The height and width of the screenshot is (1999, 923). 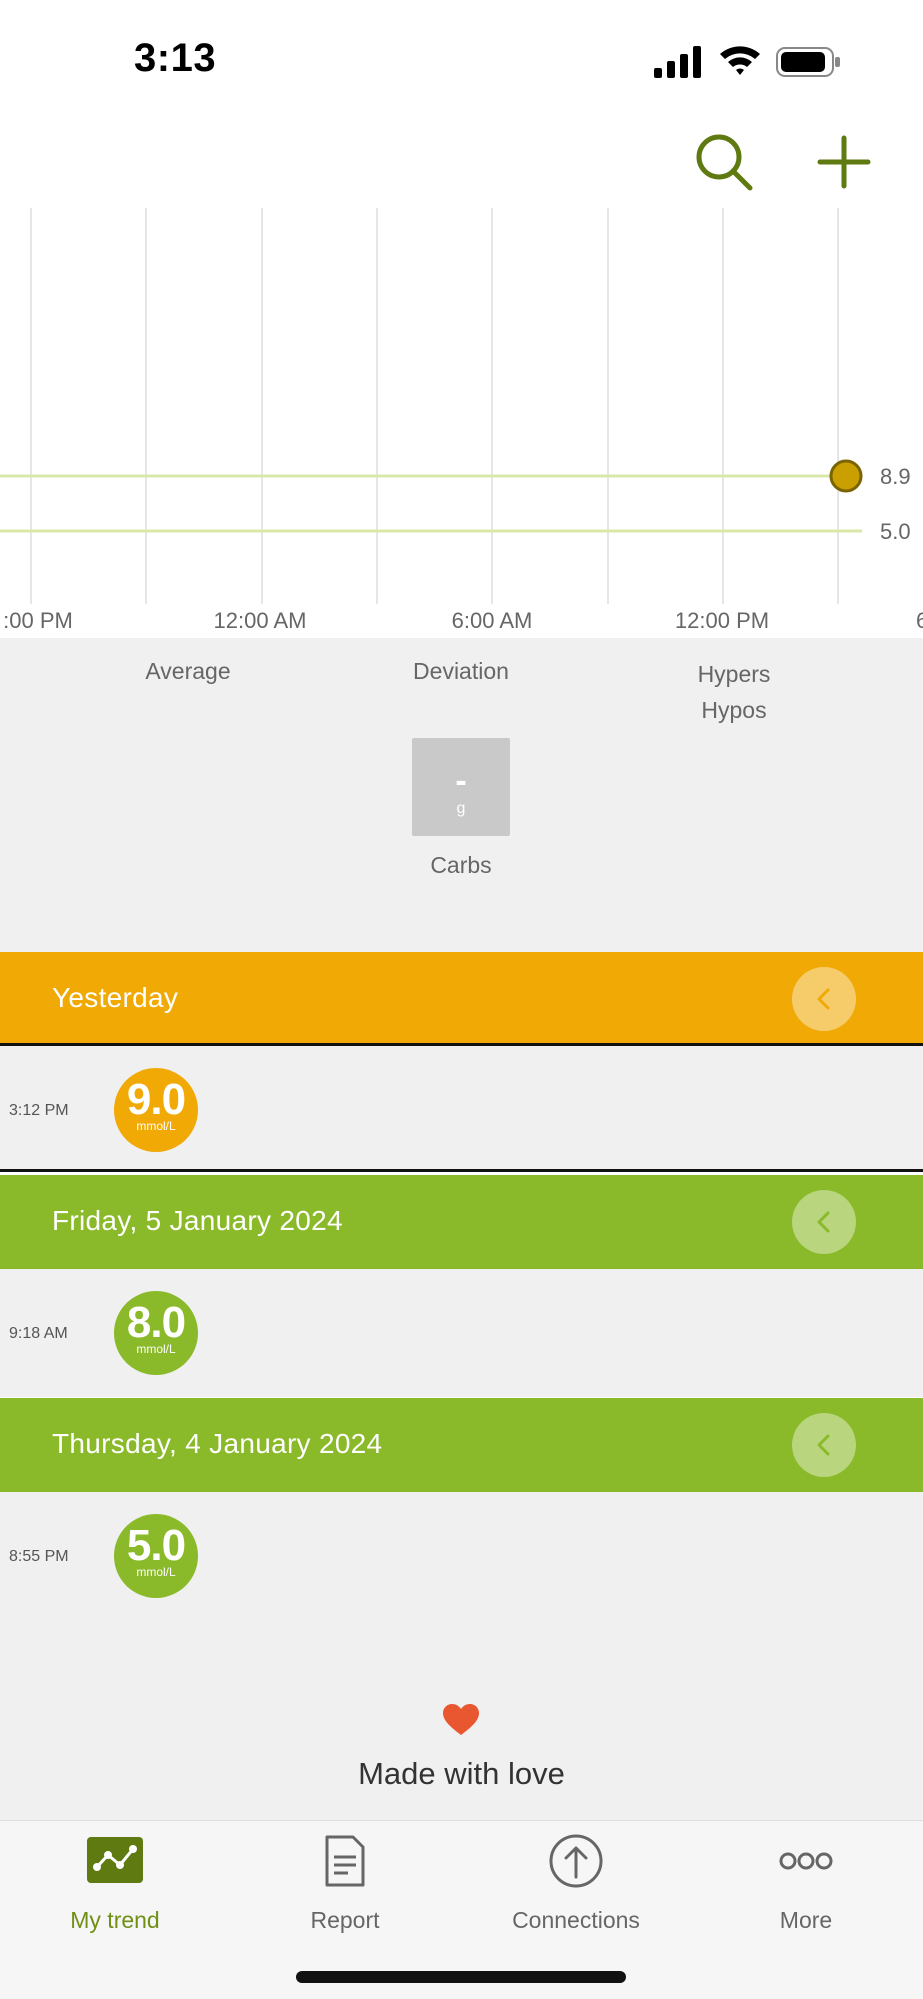 What do you see at coordinates (461, 1556) in the screenshot?
I see `reading-row: 8:55 PM 5.0 mmol/L` at bounding box center [461, 1556].